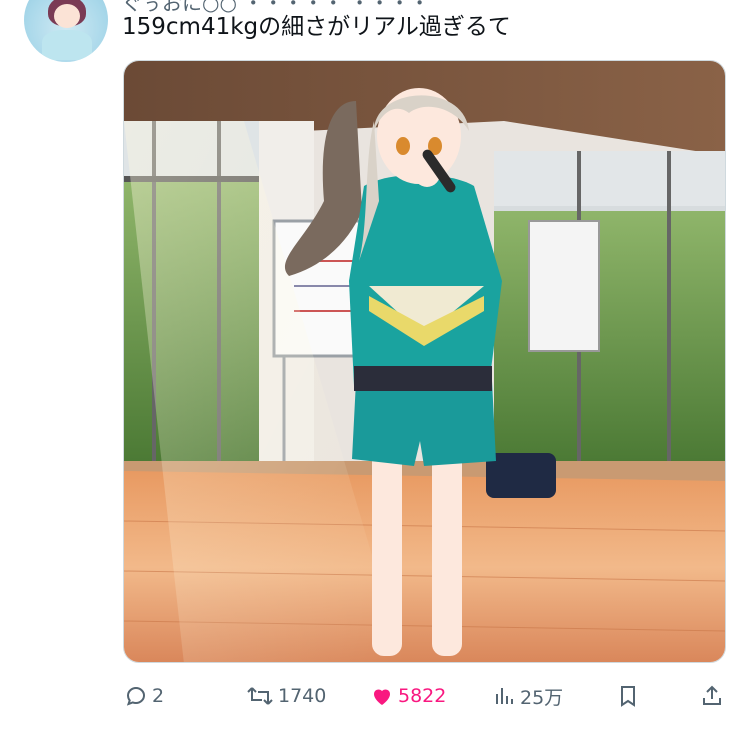  I want to click on like-button: 5822, so click(408, 696).